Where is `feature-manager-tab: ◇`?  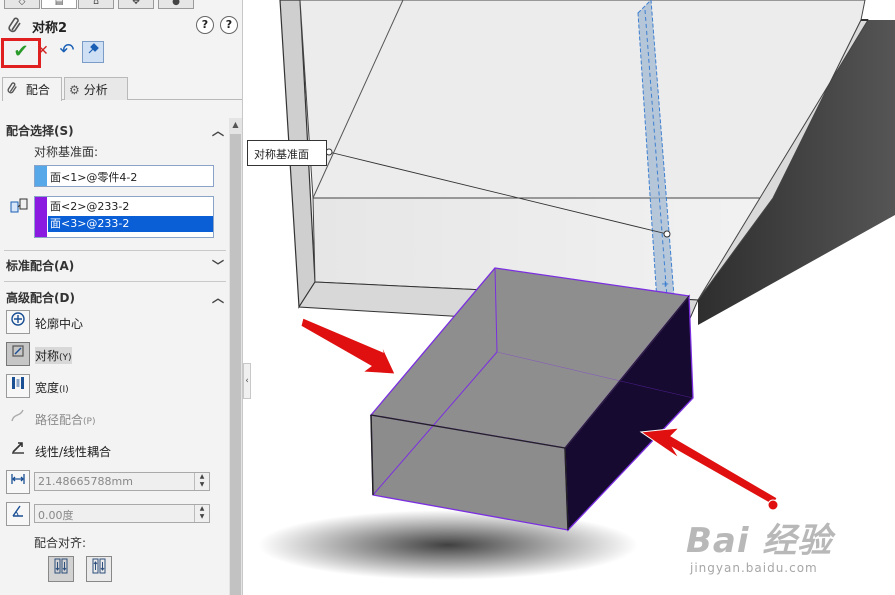
feature-manager-tab: ◇ is located at coordinates (22, 4).